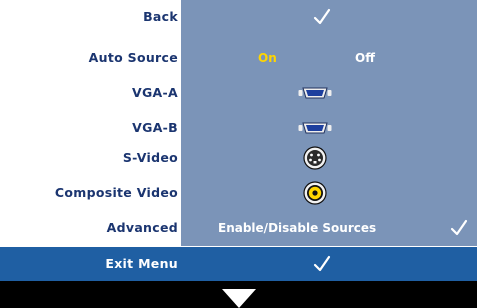 This screenshot has width=477, height=308. I want to click on menu-row-back: Back, so click(238, 17).